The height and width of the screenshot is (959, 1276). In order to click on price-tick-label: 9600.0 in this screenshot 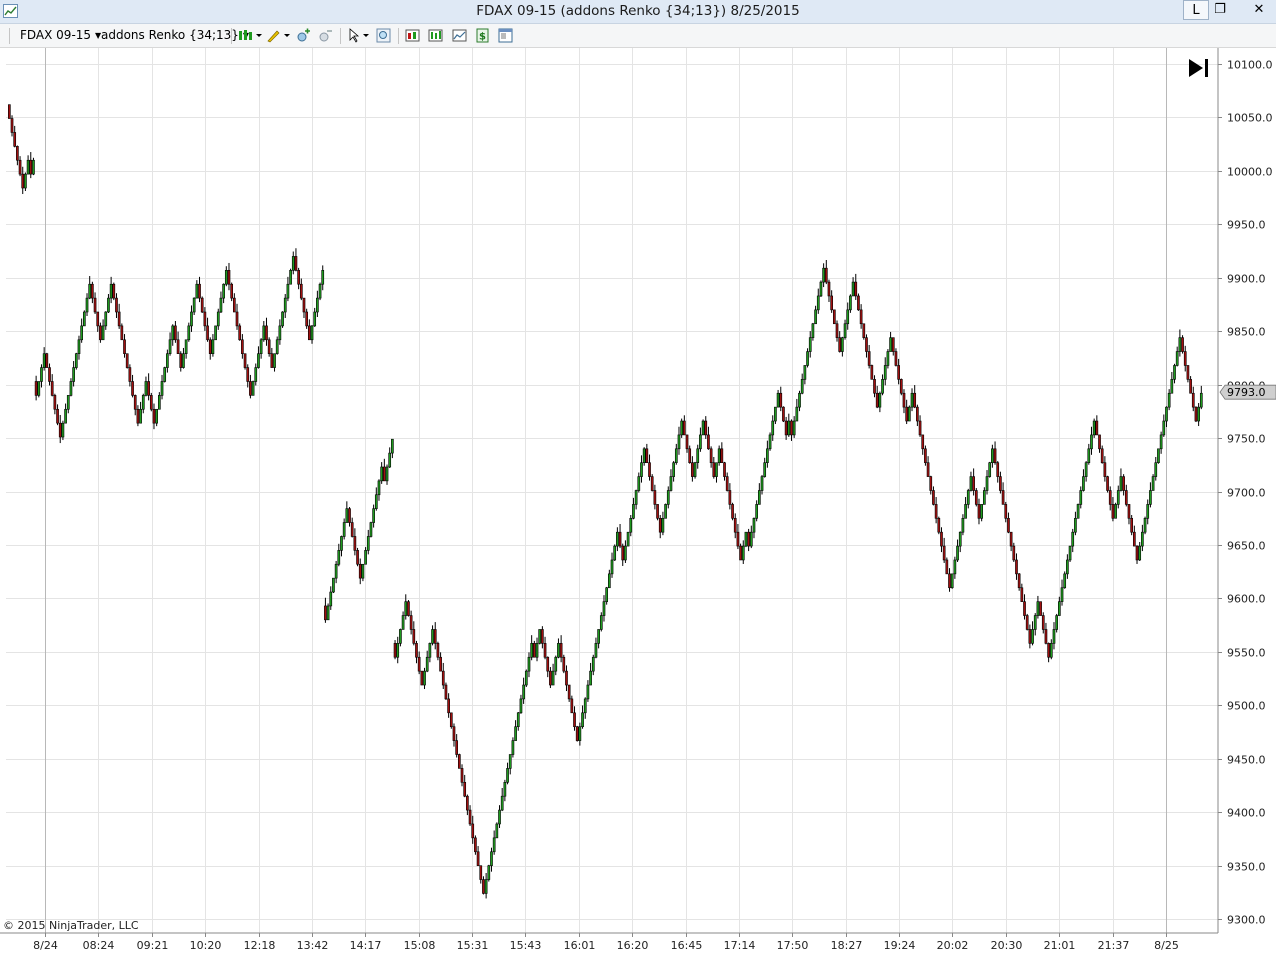, I will do `click(1246, 599)`.